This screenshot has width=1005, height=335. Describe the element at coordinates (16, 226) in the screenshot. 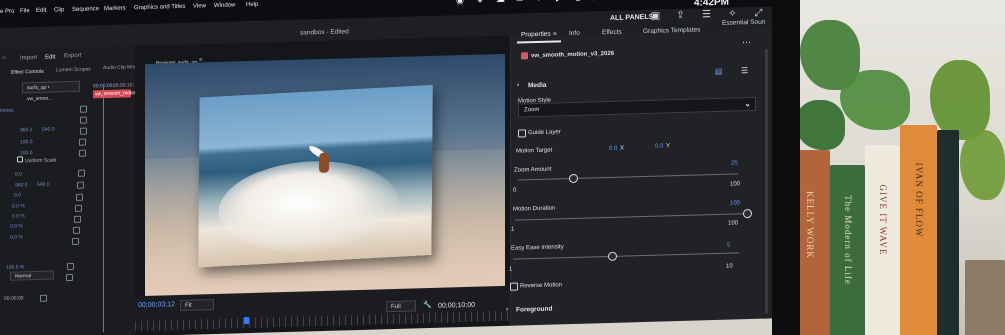

I see `crop-right-value: 0.0 %` at that location.